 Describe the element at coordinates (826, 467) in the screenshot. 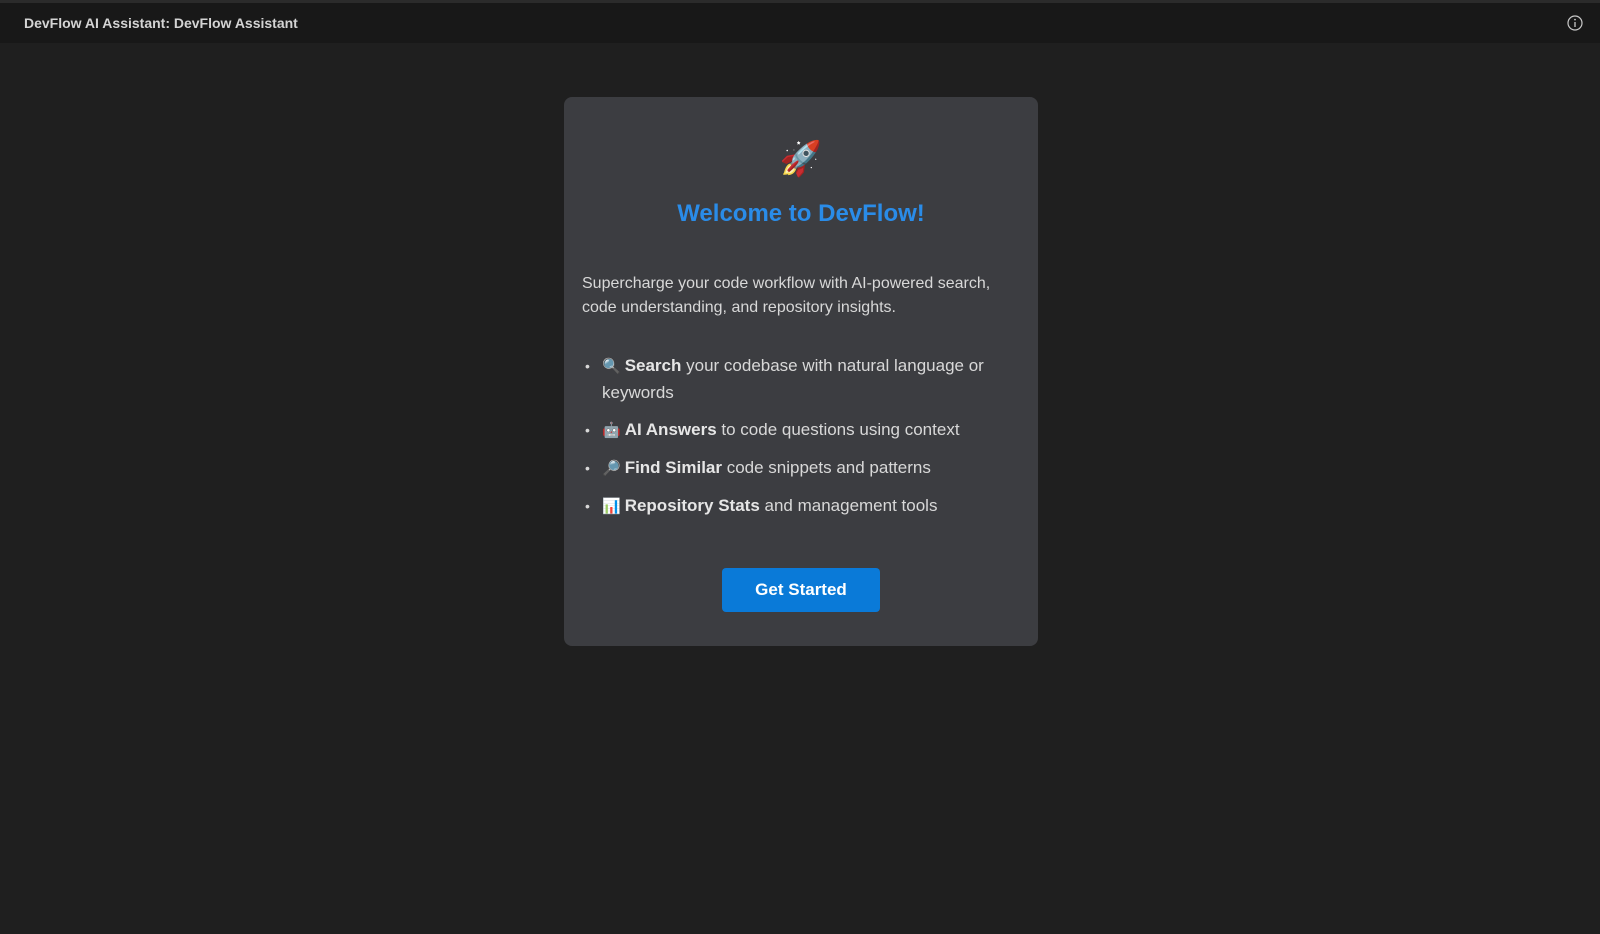

I see `feature-description: code snippets and patterns` at that location.